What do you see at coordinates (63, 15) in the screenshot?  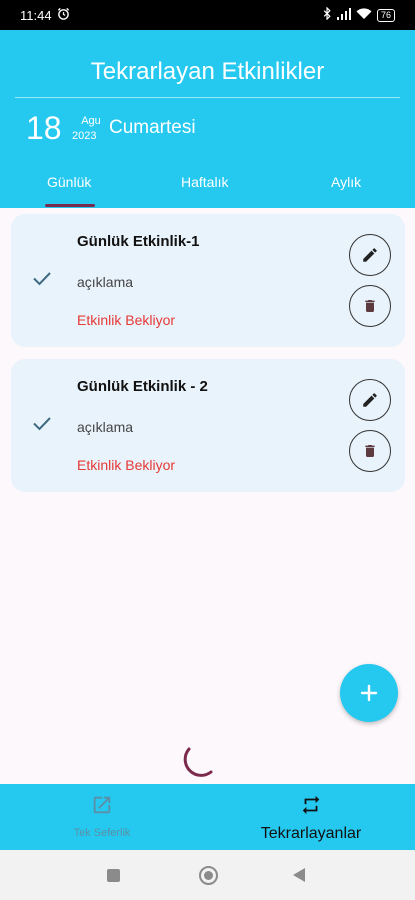 I see `alarm-icon` at bounding box center [63, 15].